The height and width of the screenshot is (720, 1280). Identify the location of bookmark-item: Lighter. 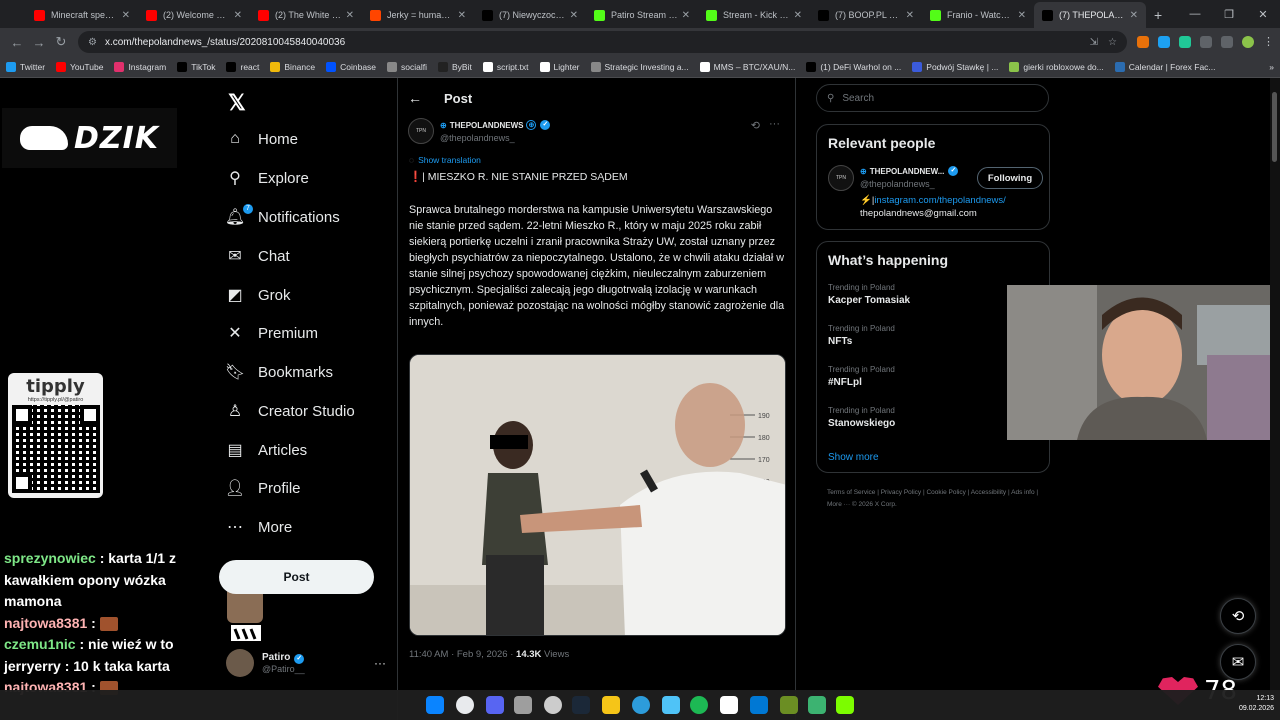
(559, 66).